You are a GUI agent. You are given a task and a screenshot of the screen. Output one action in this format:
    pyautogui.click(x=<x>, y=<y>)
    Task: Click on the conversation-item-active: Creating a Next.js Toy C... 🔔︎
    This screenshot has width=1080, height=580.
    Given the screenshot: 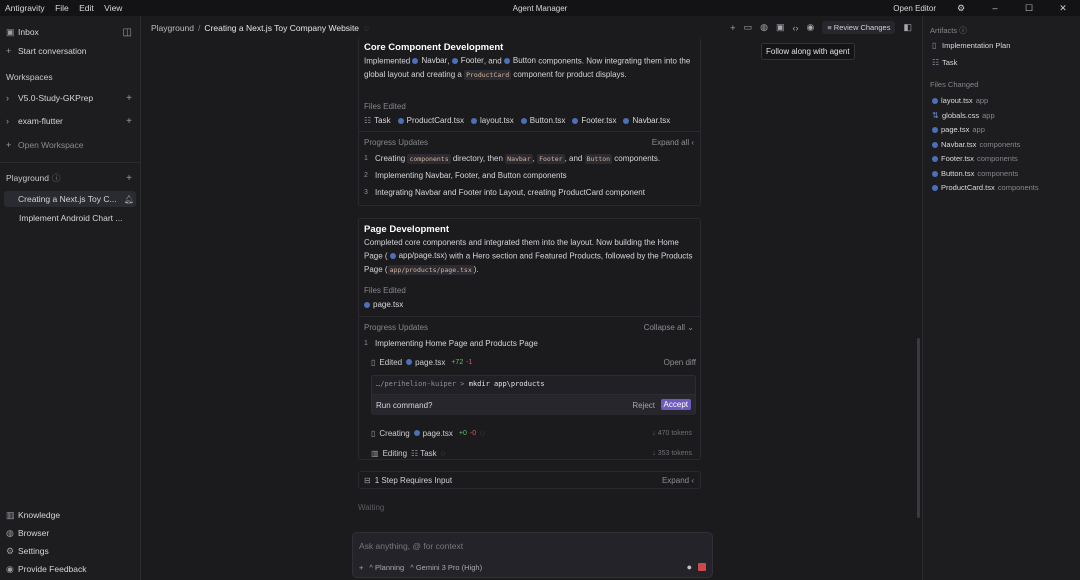 What is the action you would take?
    pyautogui.click(x=70, y=199)
    